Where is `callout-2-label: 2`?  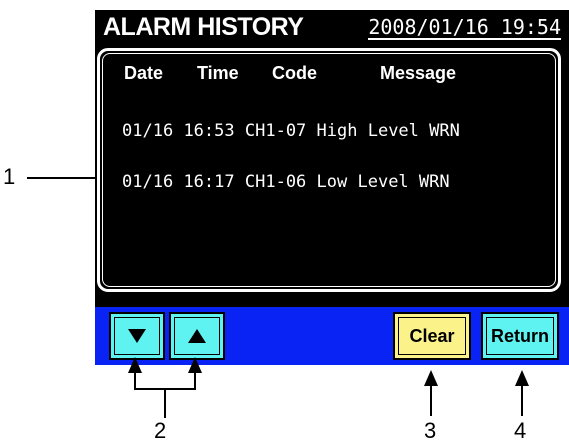 callout-2-label: 2 is located at coordinates (160, 430).